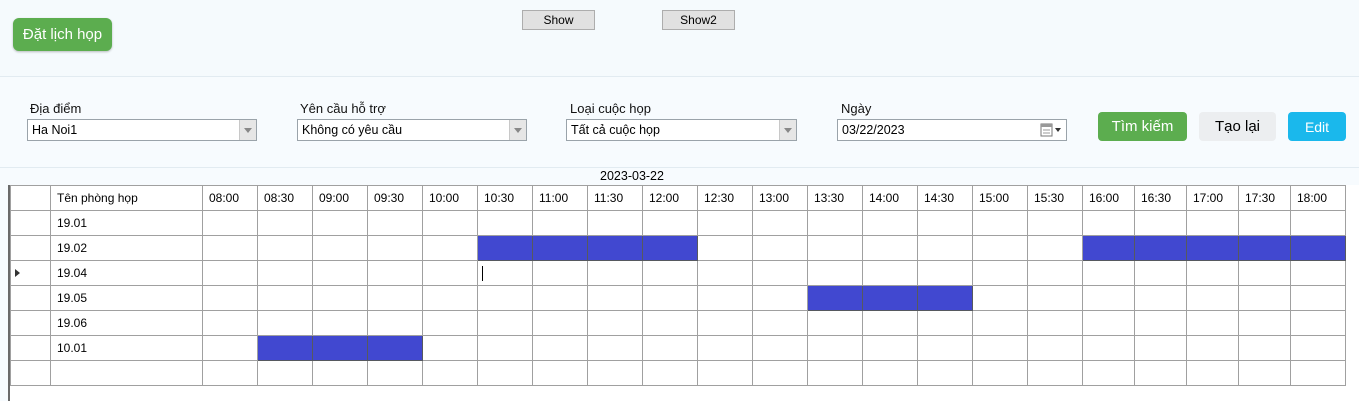  What do you see at coordinates (681, 130) in the screenshot?
I see `meeting-type-select: Tất cả cuộc họp` at bounding box center [681, 130].